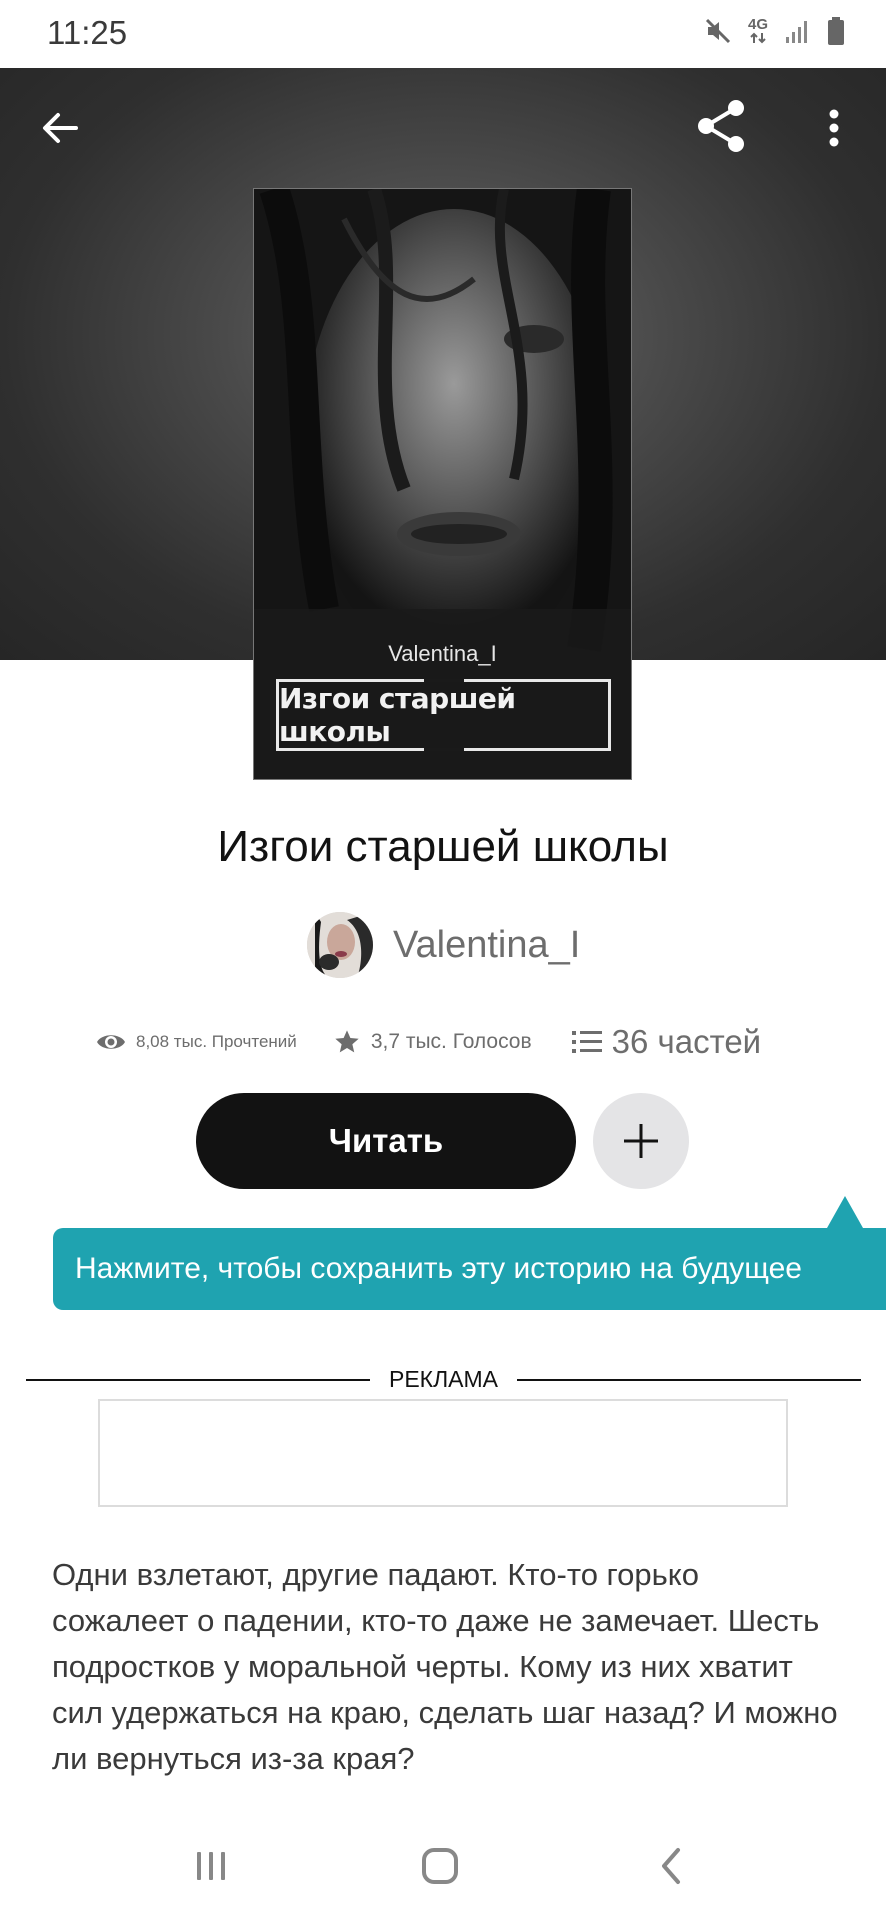 This screenshot has width=886, height=1920. Describe the element at coordinates (797, 31) in the screenshot. I see `signal-icon` at that location.